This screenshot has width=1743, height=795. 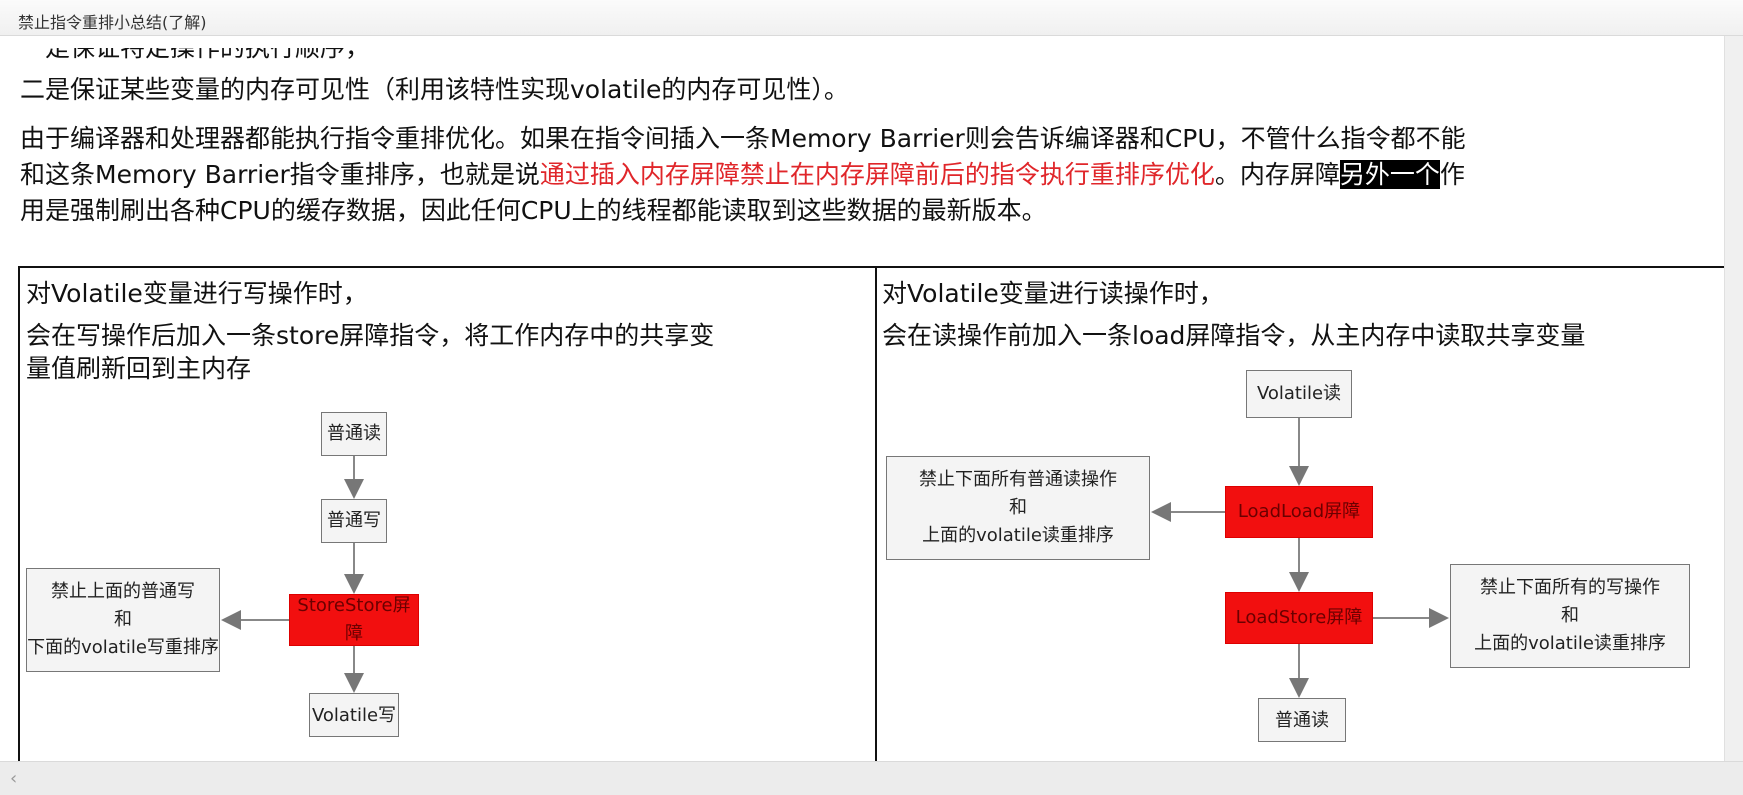 What do you see at coordinates (1733, 398) in the screenshot?
I see `vertical-scrollbar` at bounding box center [1733, 398].